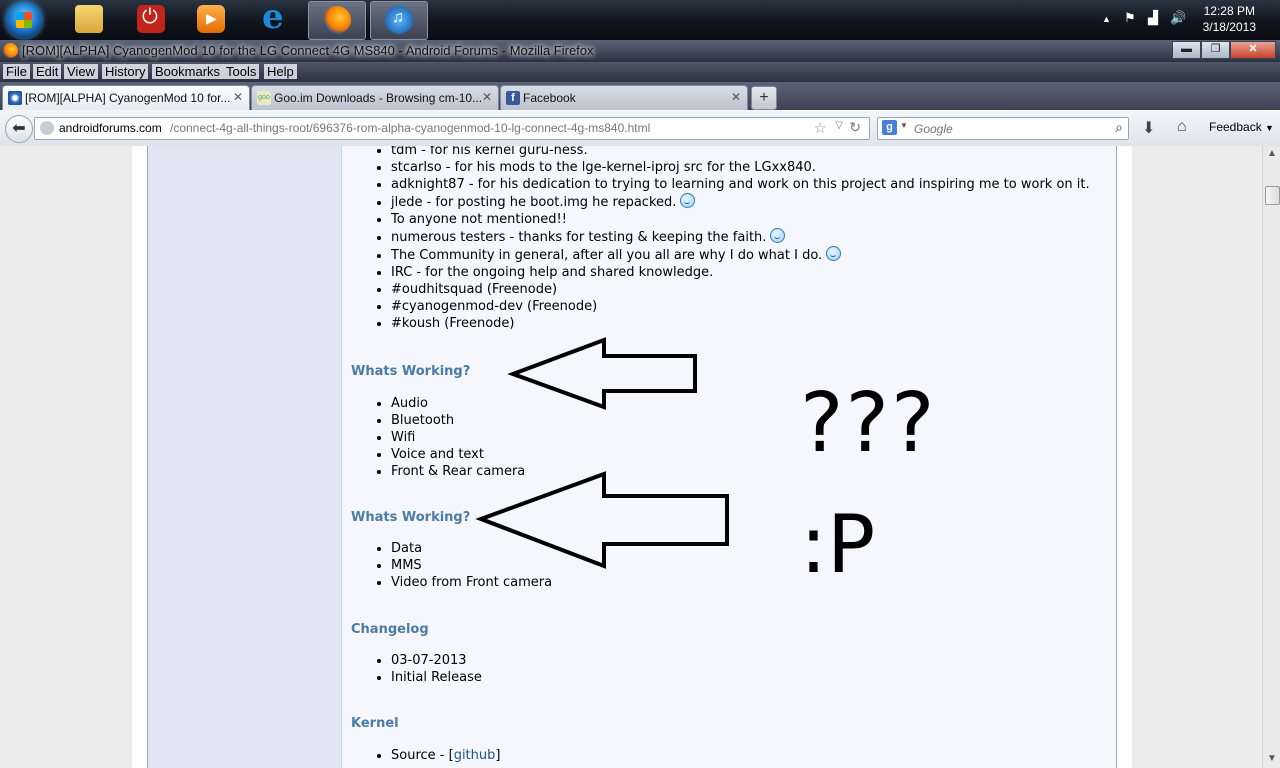  What do you see at coordinates (868, 423) in the screenshot?
I see `question-marks-annotation: ???` at bounding box center [868, 423].